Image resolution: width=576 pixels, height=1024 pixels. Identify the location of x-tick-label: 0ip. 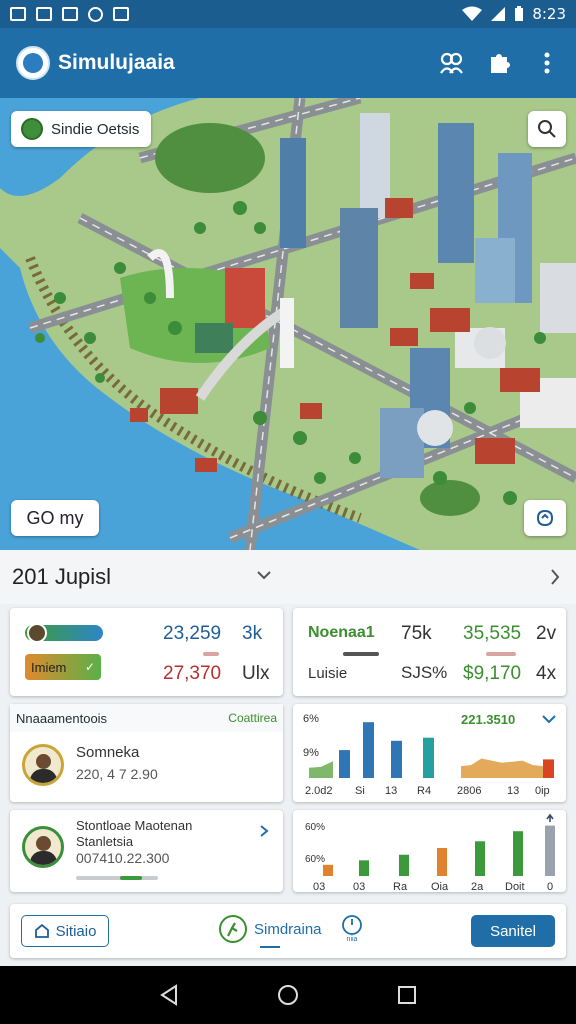
(542, 791).